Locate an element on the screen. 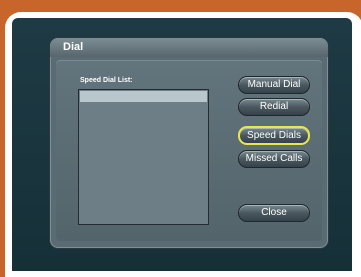 This screenshot has height=277, width=361. missed-calls-button: Missed Calls is located at coordinates (274, 159).